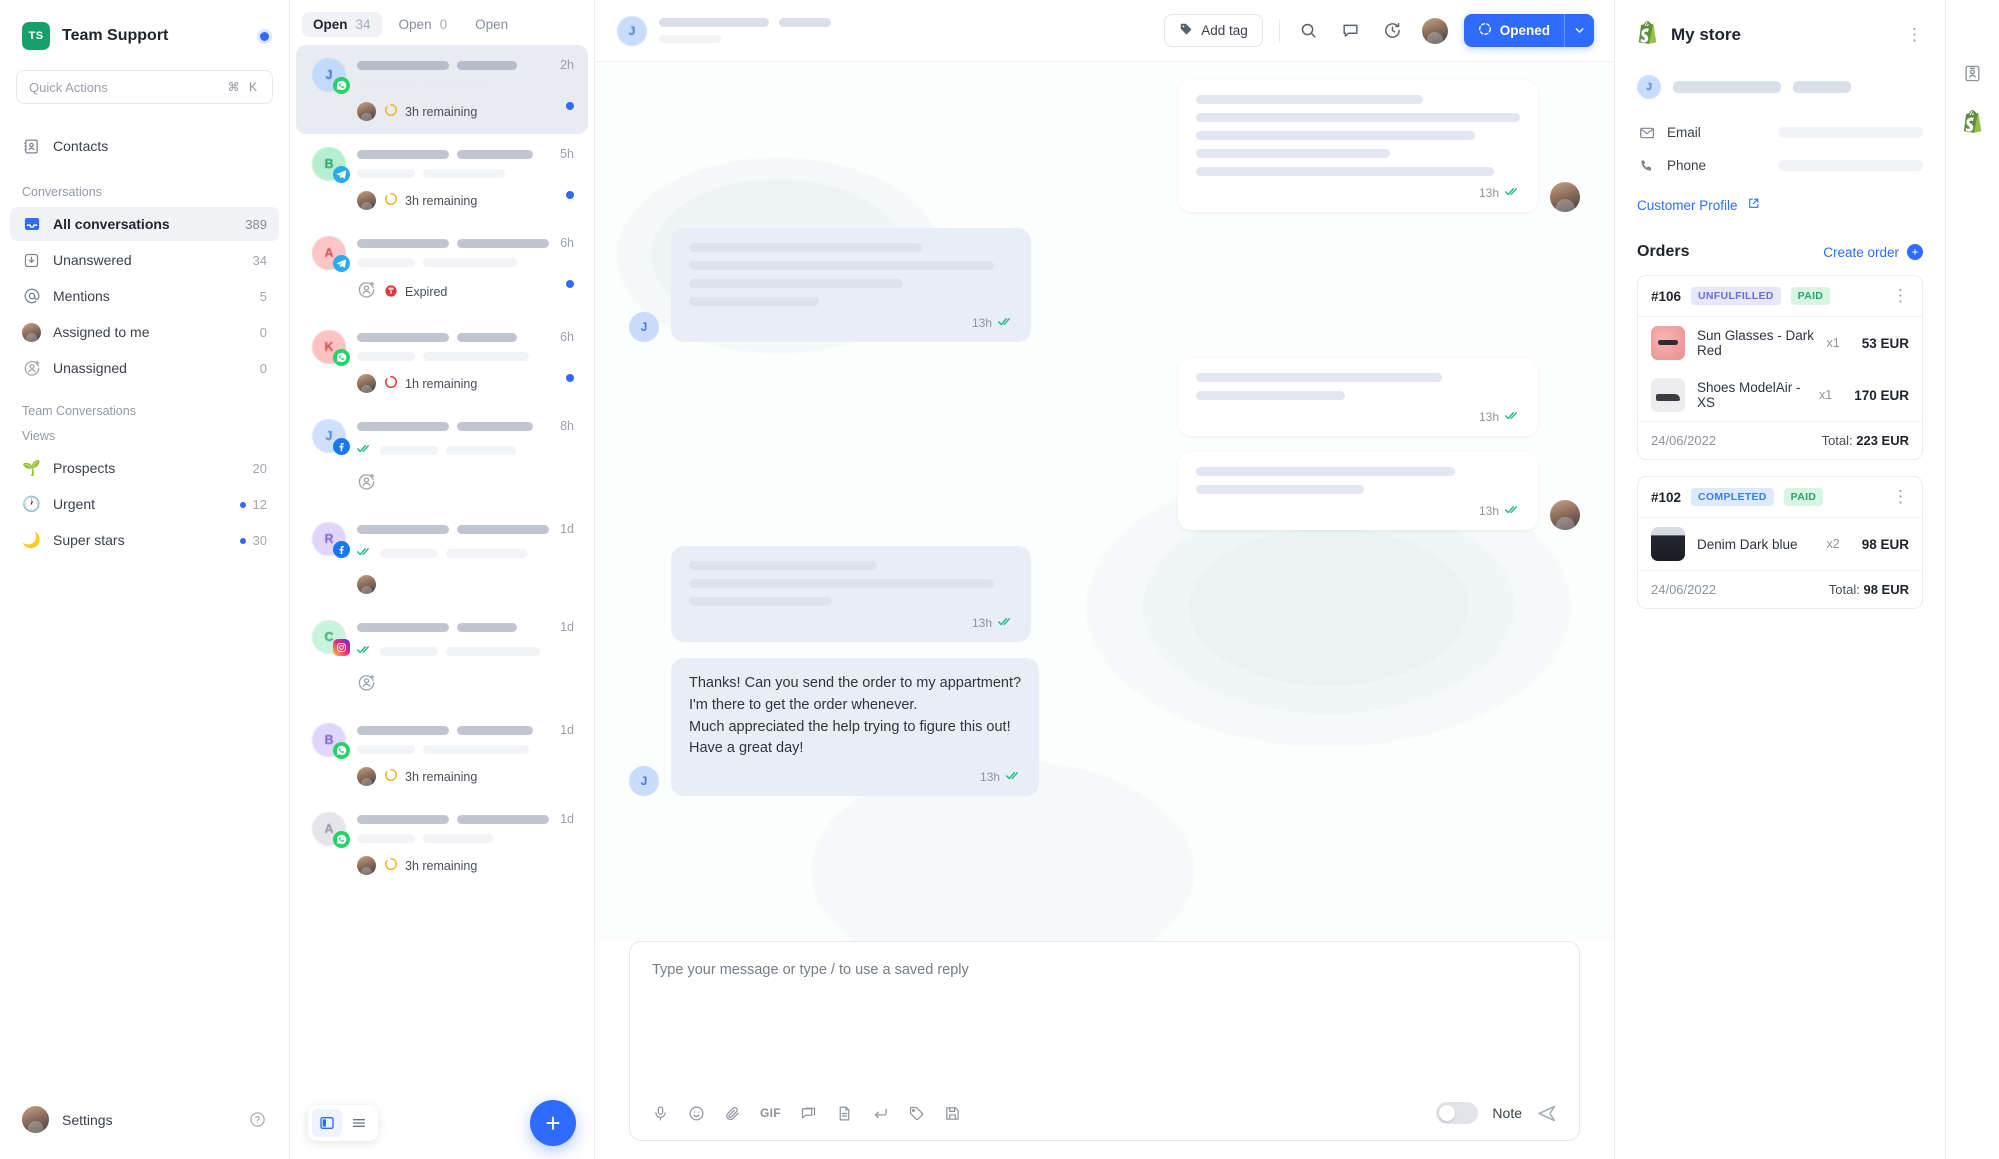 This screenshot has height=1159, width=1999. Describe the element at coordinates (257, 1119) in the screenshot. I see `help-icon` at that location.